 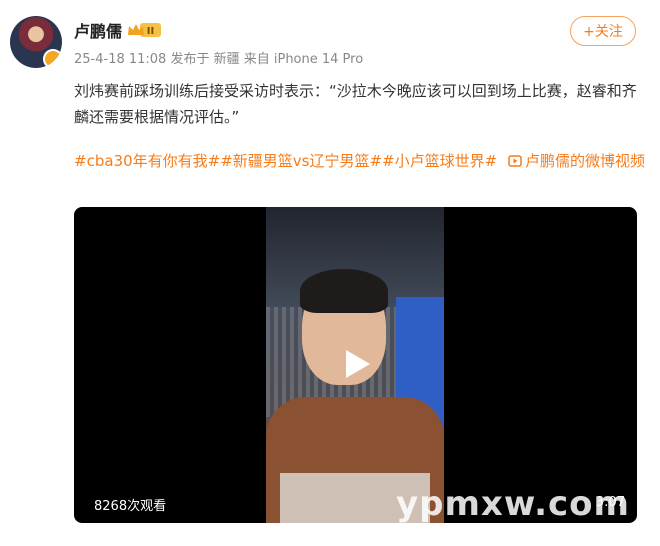 I want to click on tag-cba30: #cba30年有你有我#, so click(x=147, y=161).